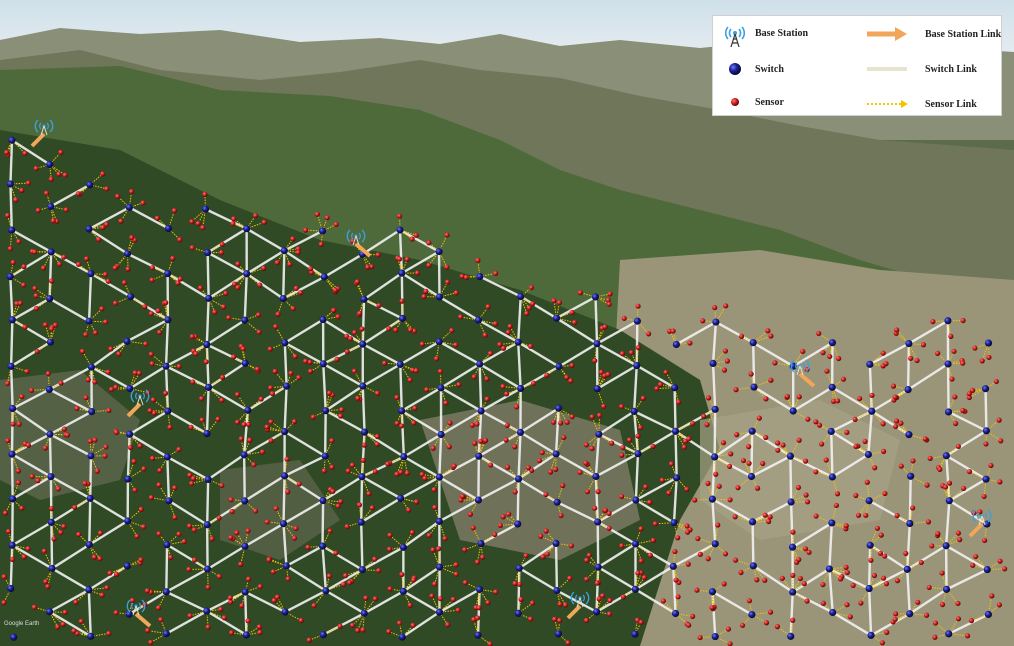  I want to click on legend-item-switch: Switch, so click(752, 69).